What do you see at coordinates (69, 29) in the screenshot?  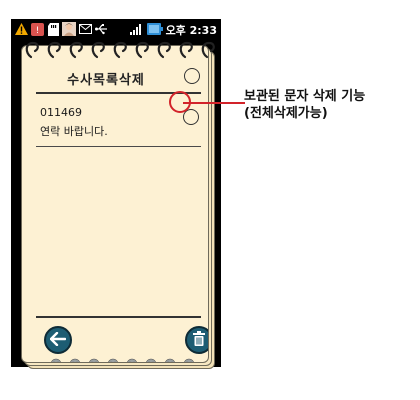 I see `contact-avatar-icon` at bounding box center [69, 29].